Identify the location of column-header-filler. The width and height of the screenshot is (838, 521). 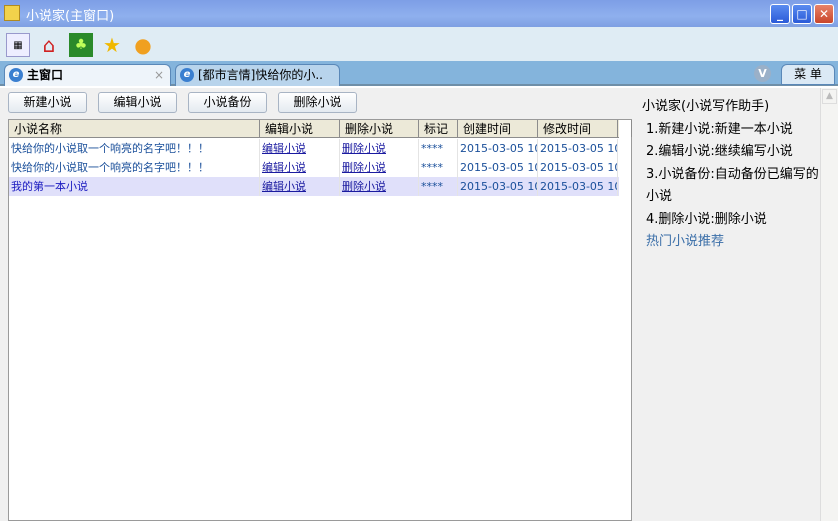
(625, 128).